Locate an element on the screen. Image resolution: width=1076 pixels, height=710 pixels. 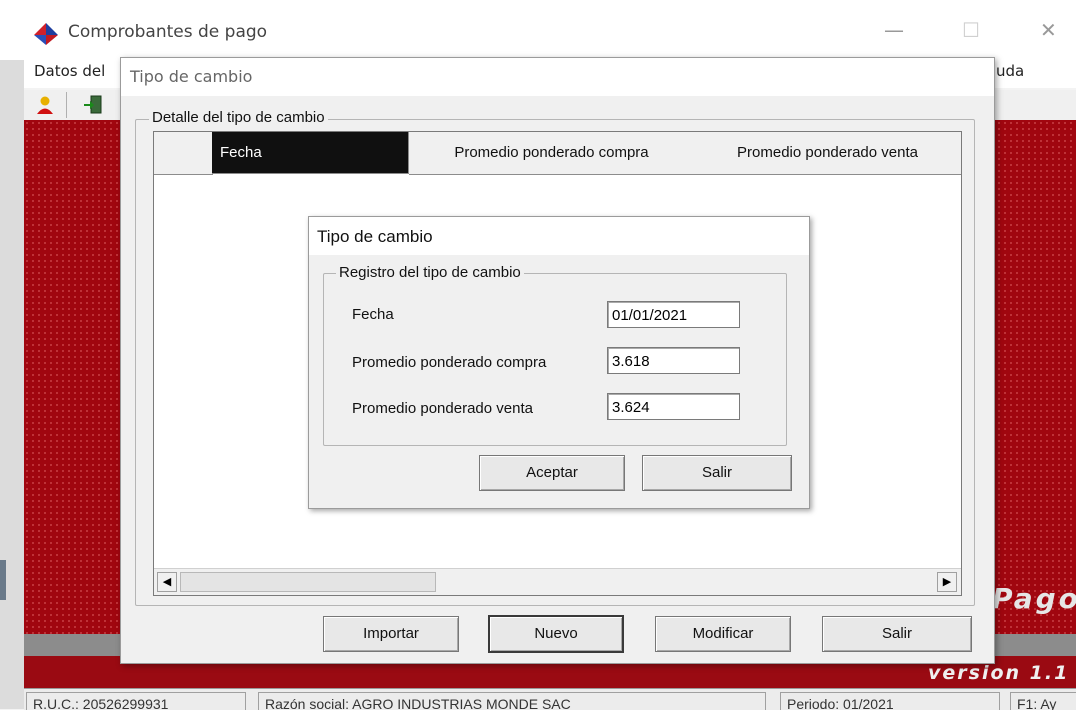
grid-row-header-corner is located at coordinates (183, 153).